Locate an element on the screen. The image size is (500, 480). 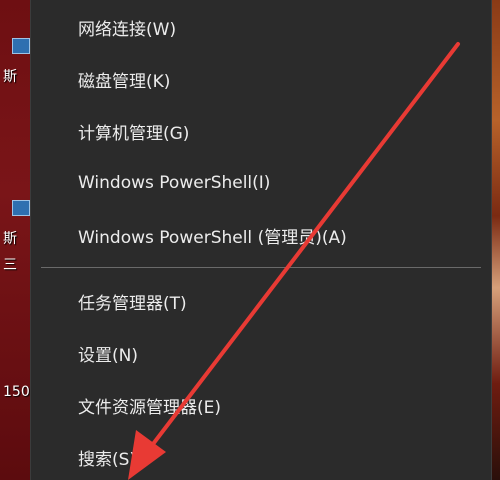
desktop-shortcut-label: 150 is located at coordinates (16, 392).